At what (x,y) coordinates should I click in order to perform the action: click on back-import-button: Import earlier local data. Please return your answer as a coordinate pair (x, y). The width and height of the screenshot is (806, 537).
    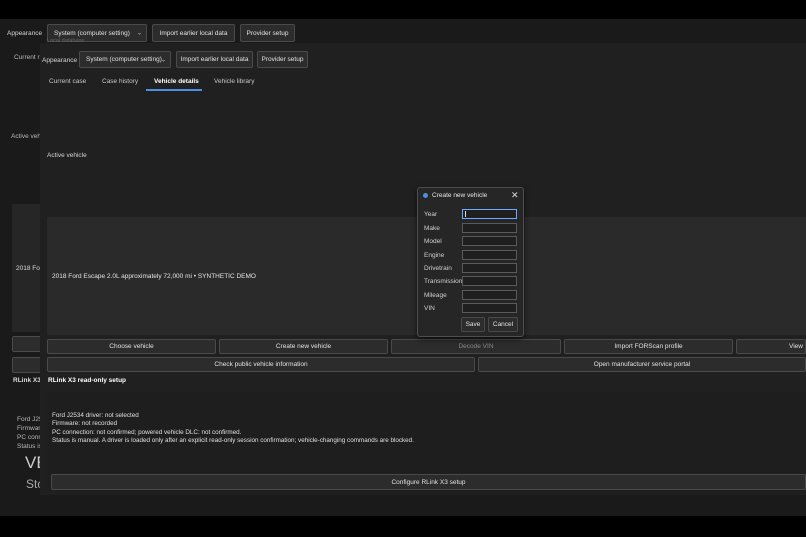
    Looking at the image, I should click on (193, 33).